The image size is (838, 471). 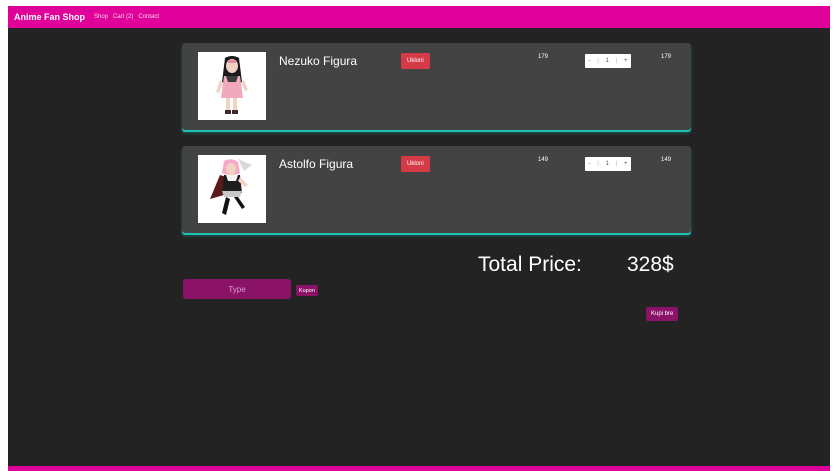 I want to click on navbar: Anime Fan Shop Shop Cart (2) Contact, so click(x=419, y=17).